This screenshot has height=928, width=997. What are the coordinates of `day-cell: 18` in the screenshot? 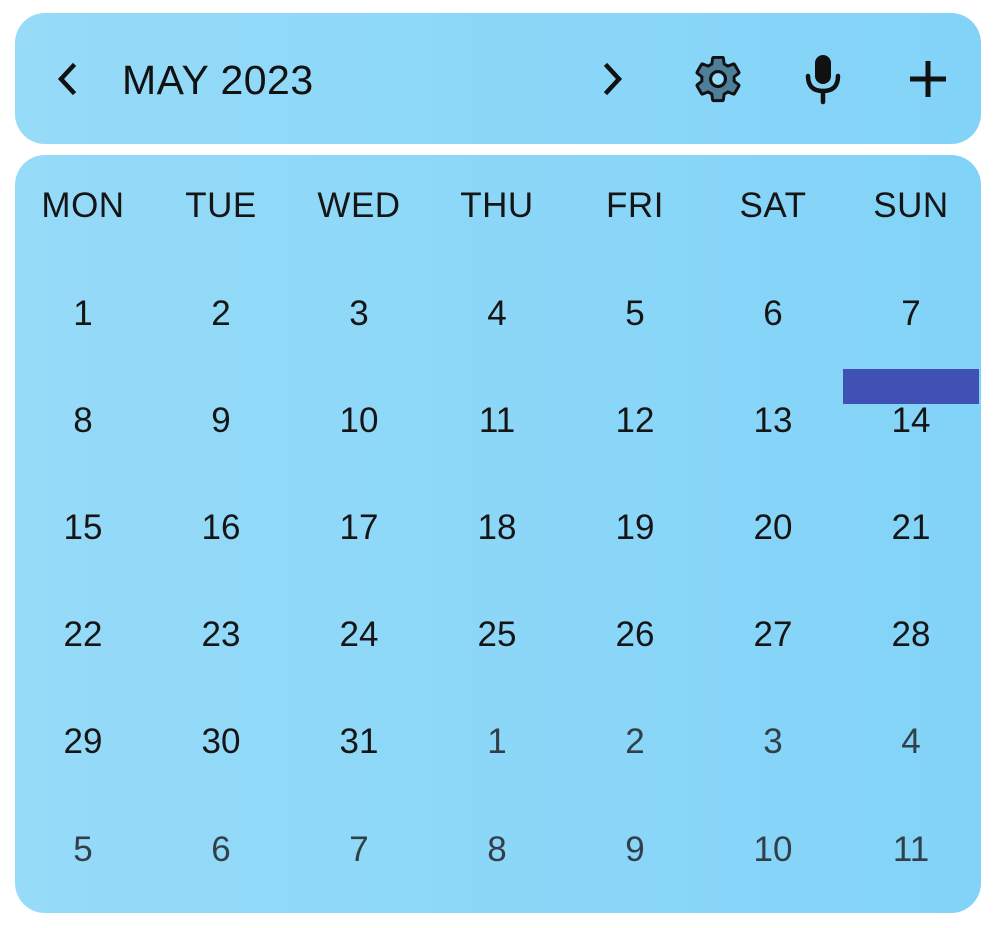 It's located at (497, 528).